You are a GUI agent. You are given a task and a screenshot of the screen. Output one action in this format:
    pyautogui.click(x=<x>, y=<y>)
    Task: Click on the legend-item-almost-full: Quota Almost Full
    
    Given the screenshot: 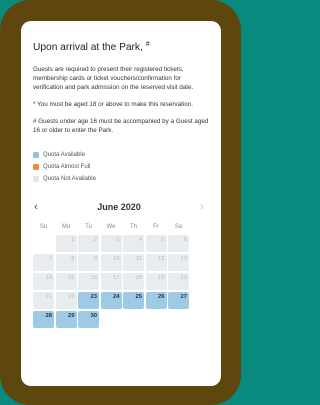 What is the action you would take?
    pyautogui.click(x=121, y=167)
    